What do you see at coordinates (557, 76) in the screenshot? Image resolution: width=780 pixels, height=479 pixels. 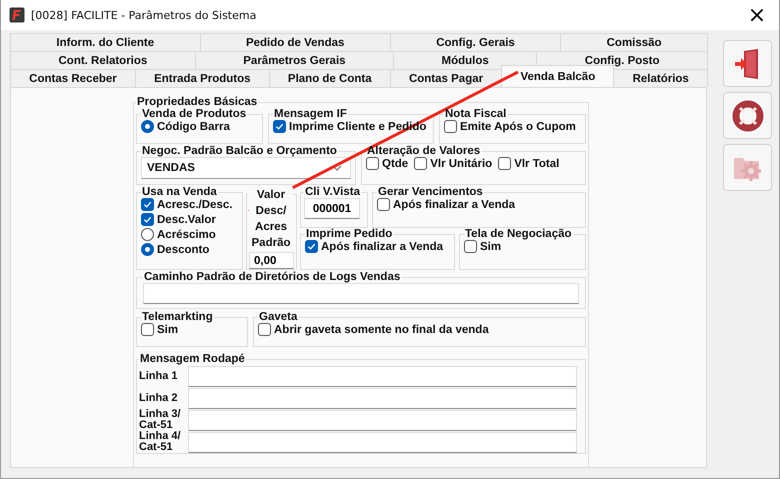 I see `tab: Venda Balcão` at bounding box center [557, 76].